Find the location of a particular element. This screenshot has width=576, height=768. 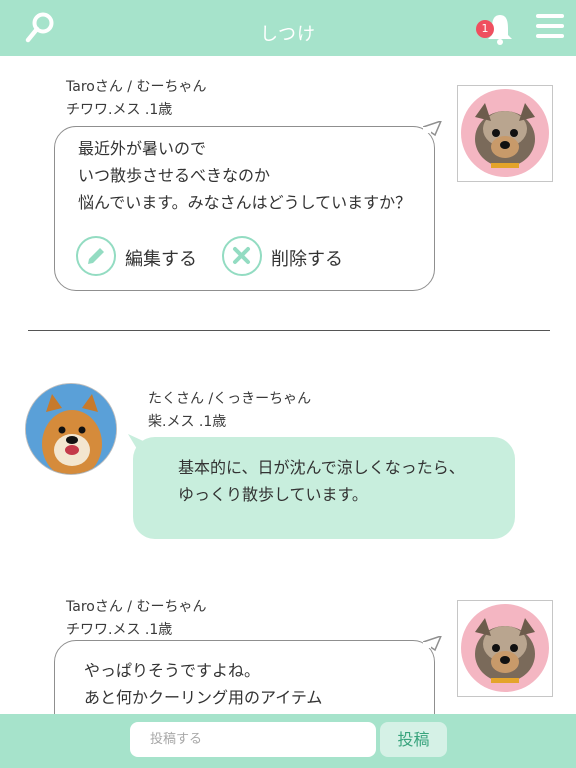

edit-button: 編集する is located at coordinates (141, 256).